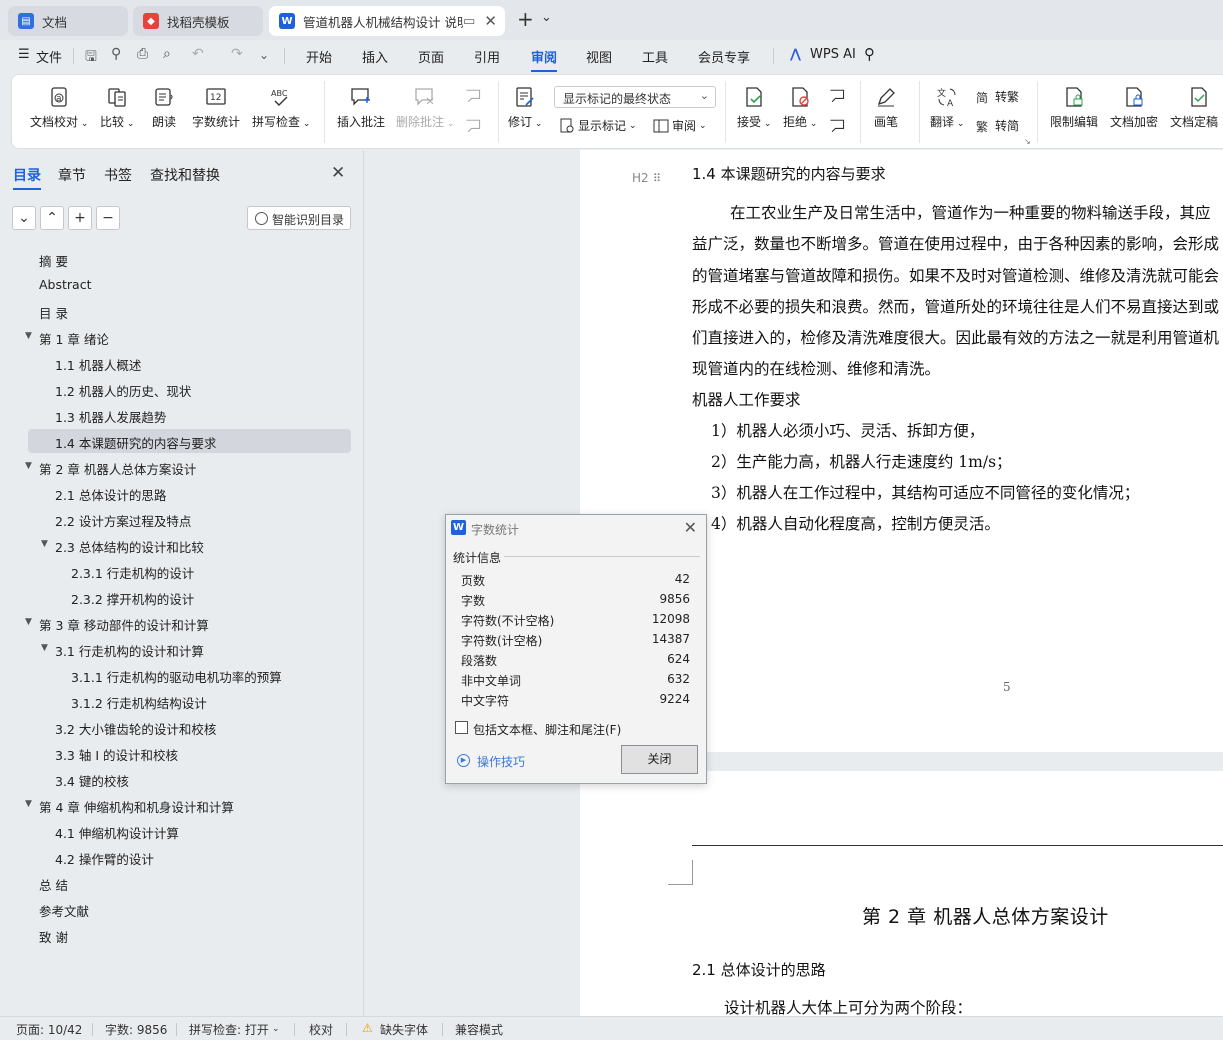 The height and width of the screenshot is (1040, 1223). Describe the element at coordinates (188, 805) in the screenshot. I see `toc-item: ▼ 第 4 章 伸缩机构和机身设计和计算` at that location.